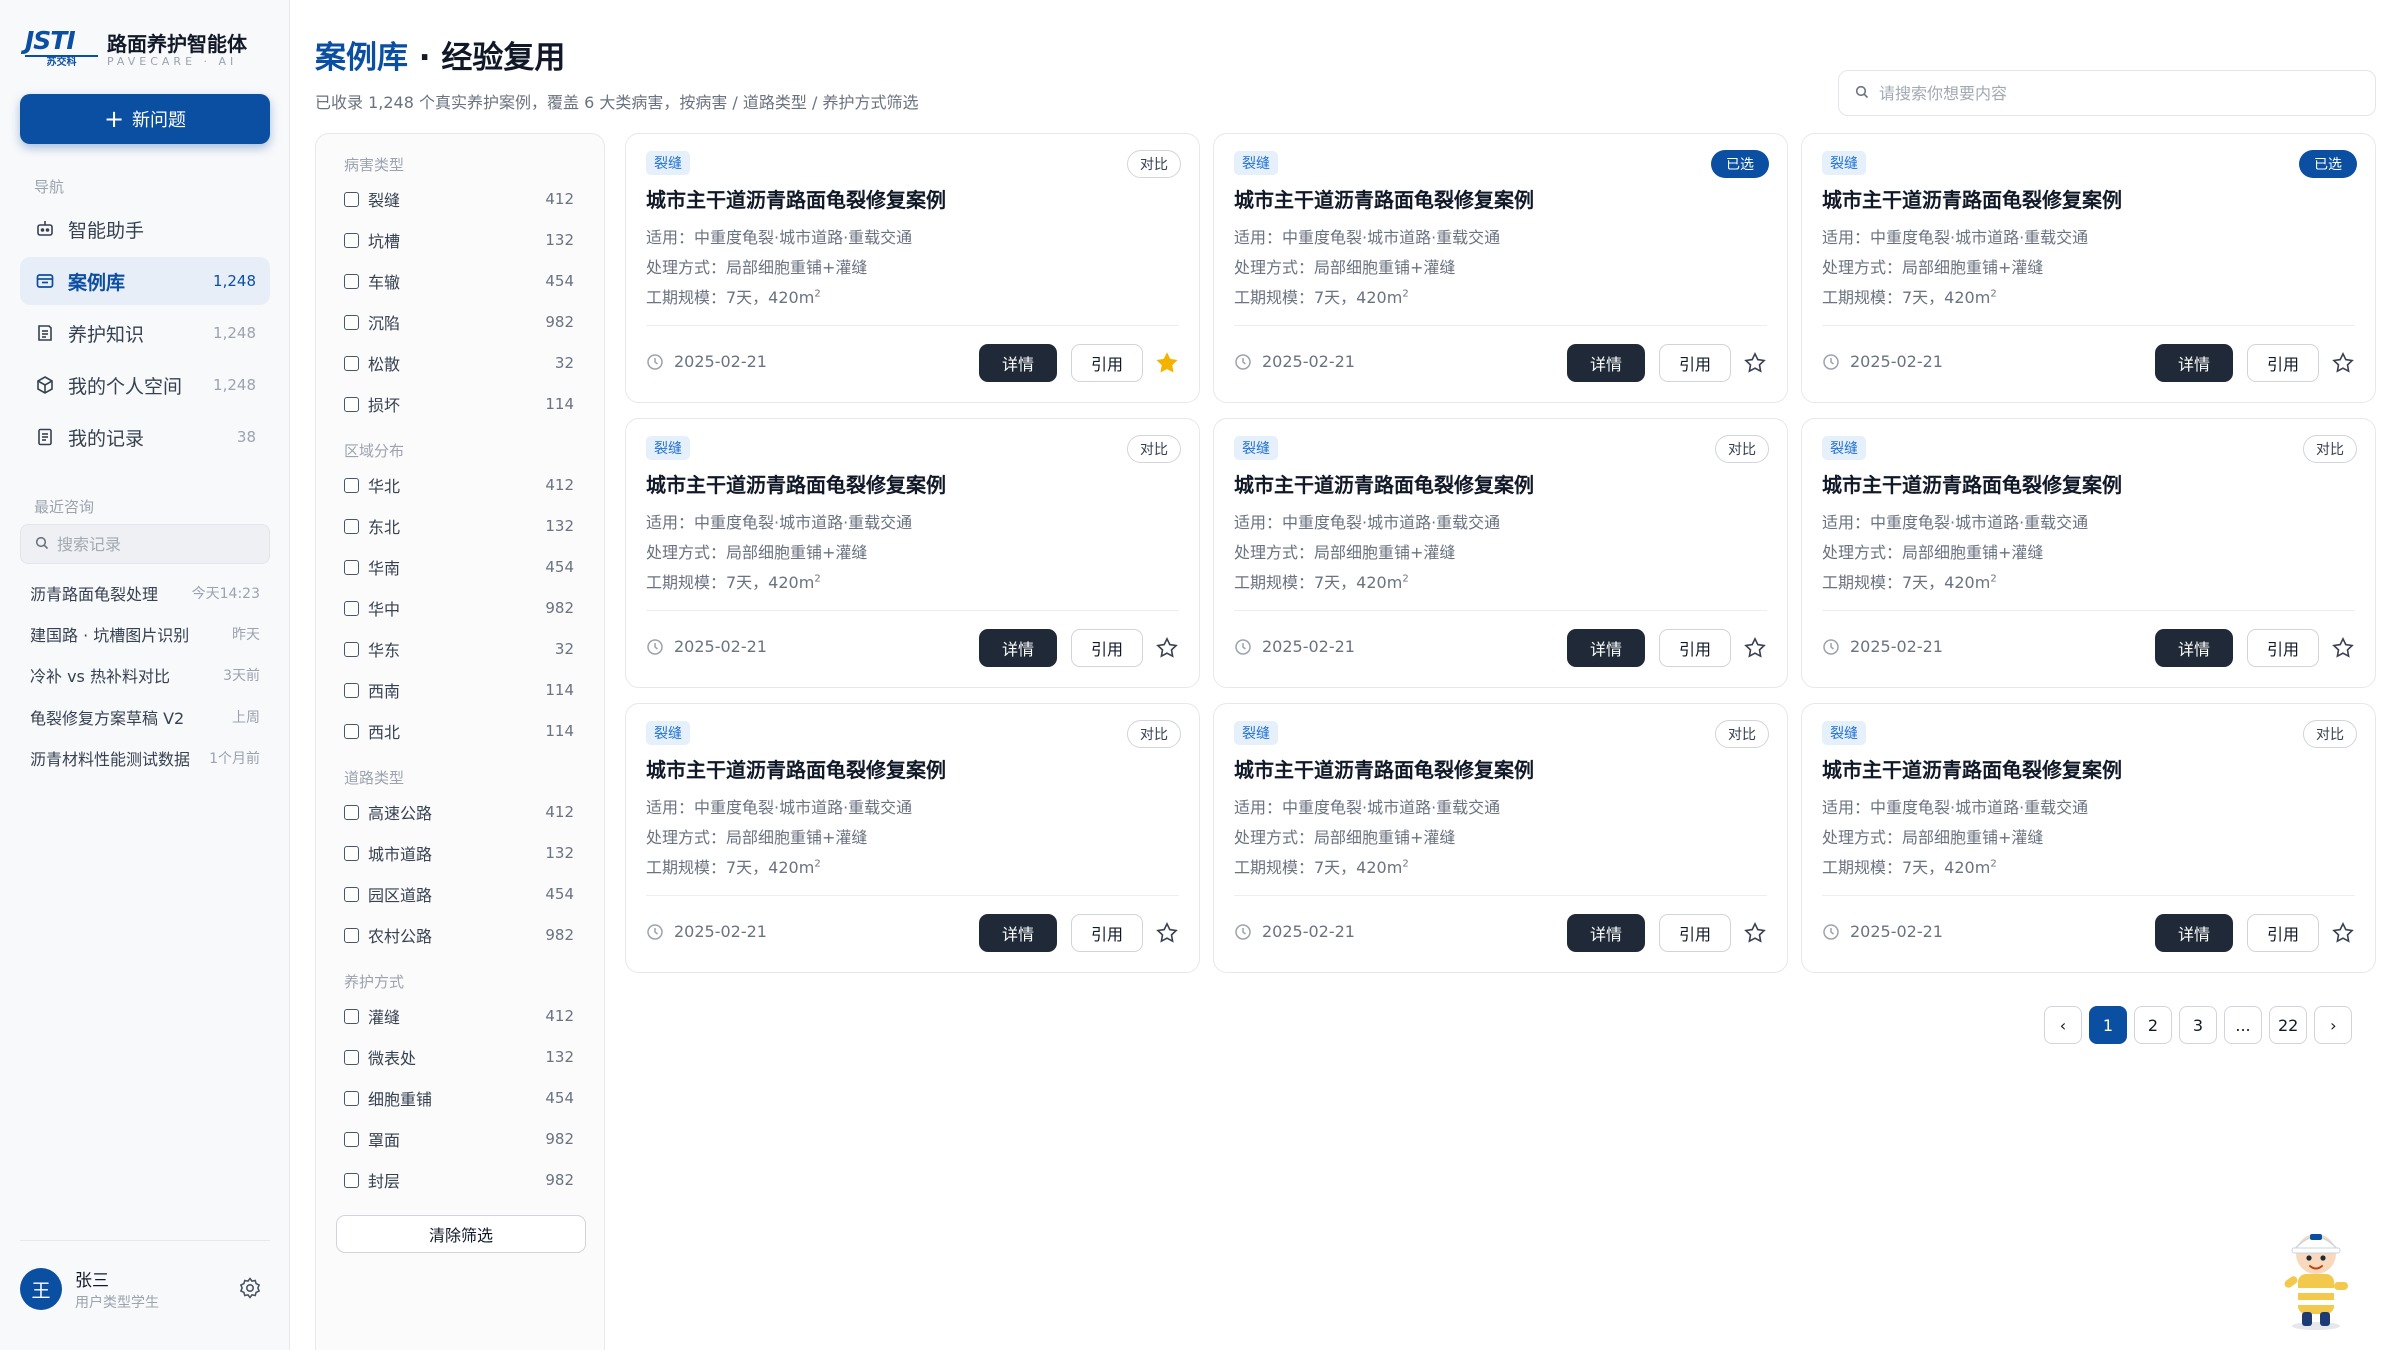 The height and width of the screenshot is (1350, 2400). What do you see at coordinates (152, 544) in the screenshot?
I see `history-search-input` at bounding box center [152, 544].